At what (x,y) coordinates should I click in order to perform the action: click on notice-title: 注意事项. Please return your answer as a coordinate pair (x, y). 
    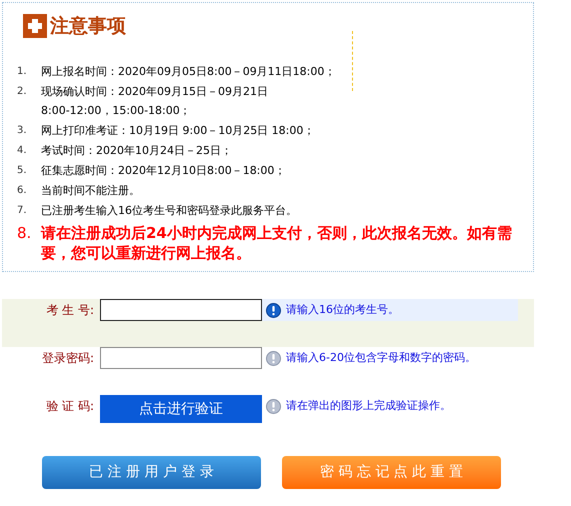
    Looking at the image, I should click on (88, 26).